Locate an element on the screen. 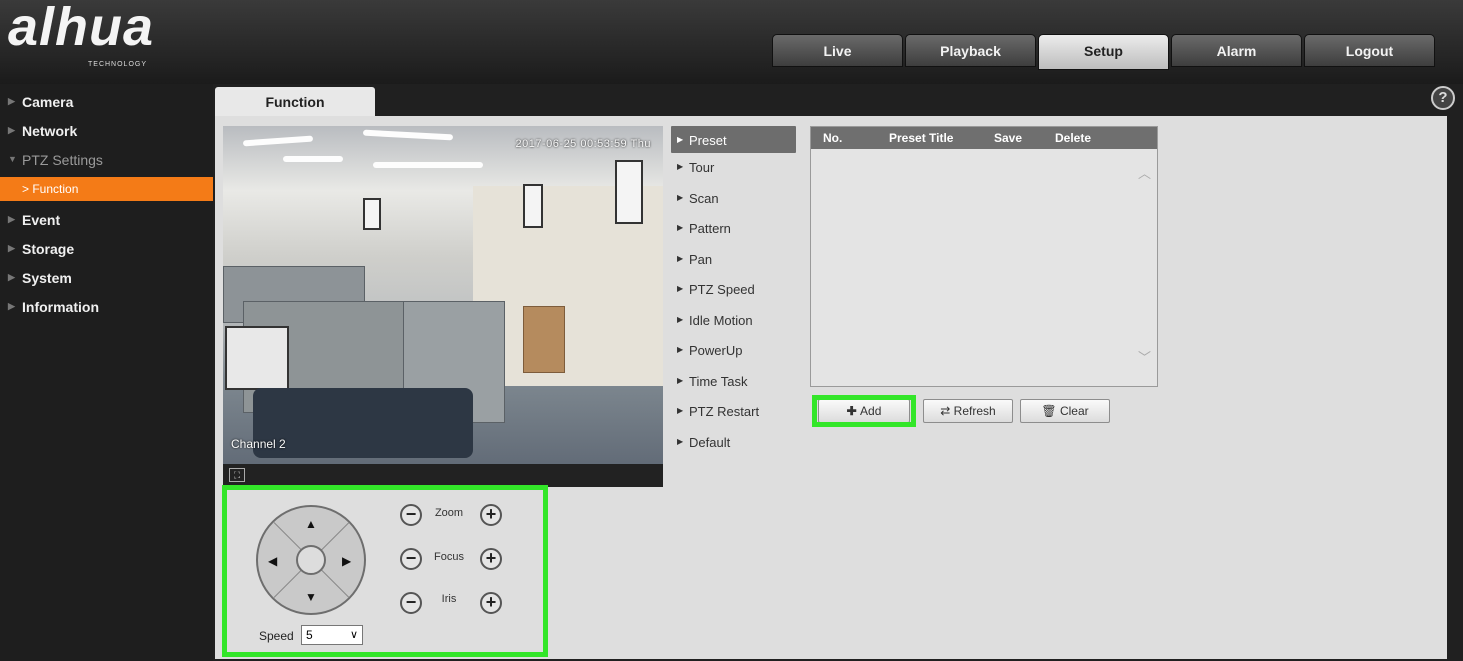 The width and height of the screenshot is (1463, 661). help-icon: ? is located at coordinates (1443, 98).